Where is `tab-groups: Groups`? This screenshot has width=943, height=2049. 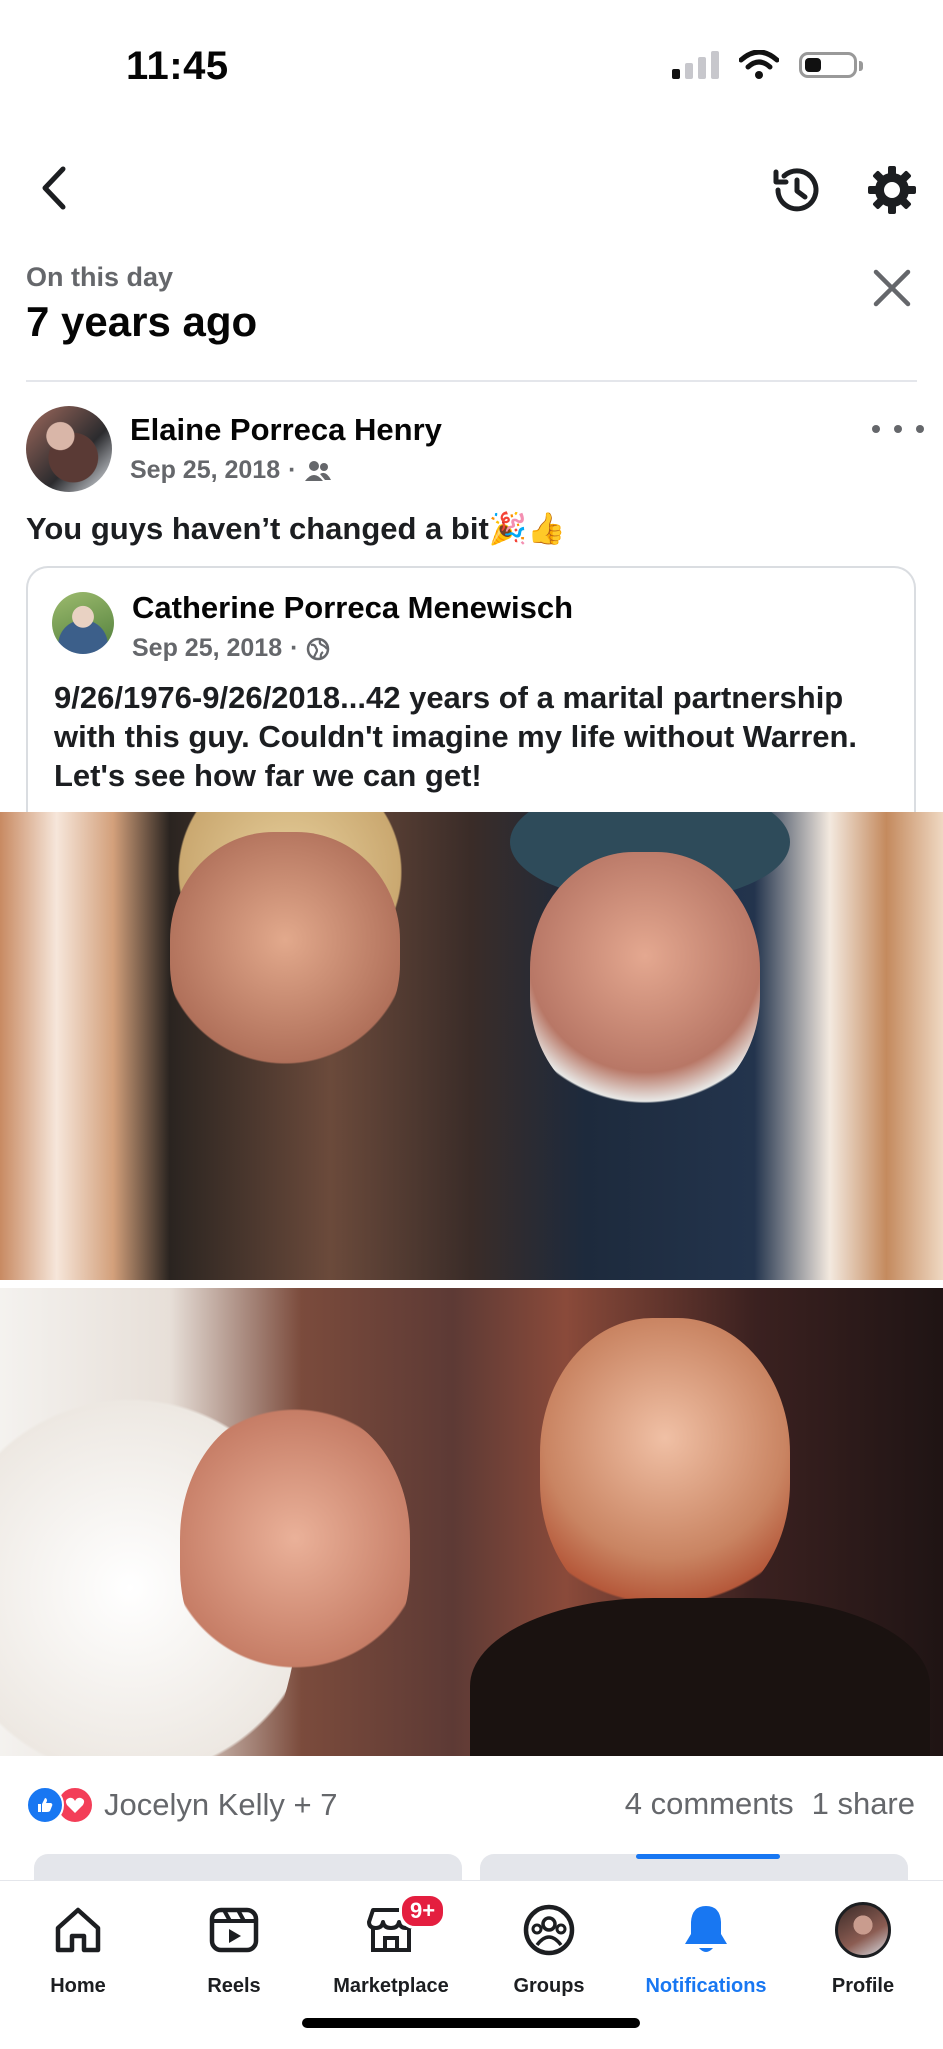
tab-groups: Groups is located at coordinates (549, 1948).